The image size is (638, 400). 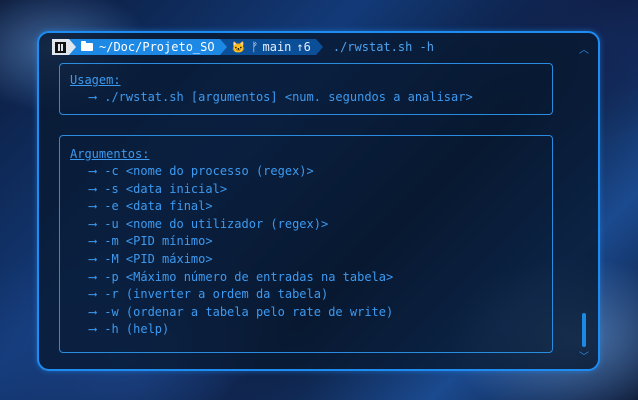 I want to click on manjaro-icon, so click(x=60, y=47).